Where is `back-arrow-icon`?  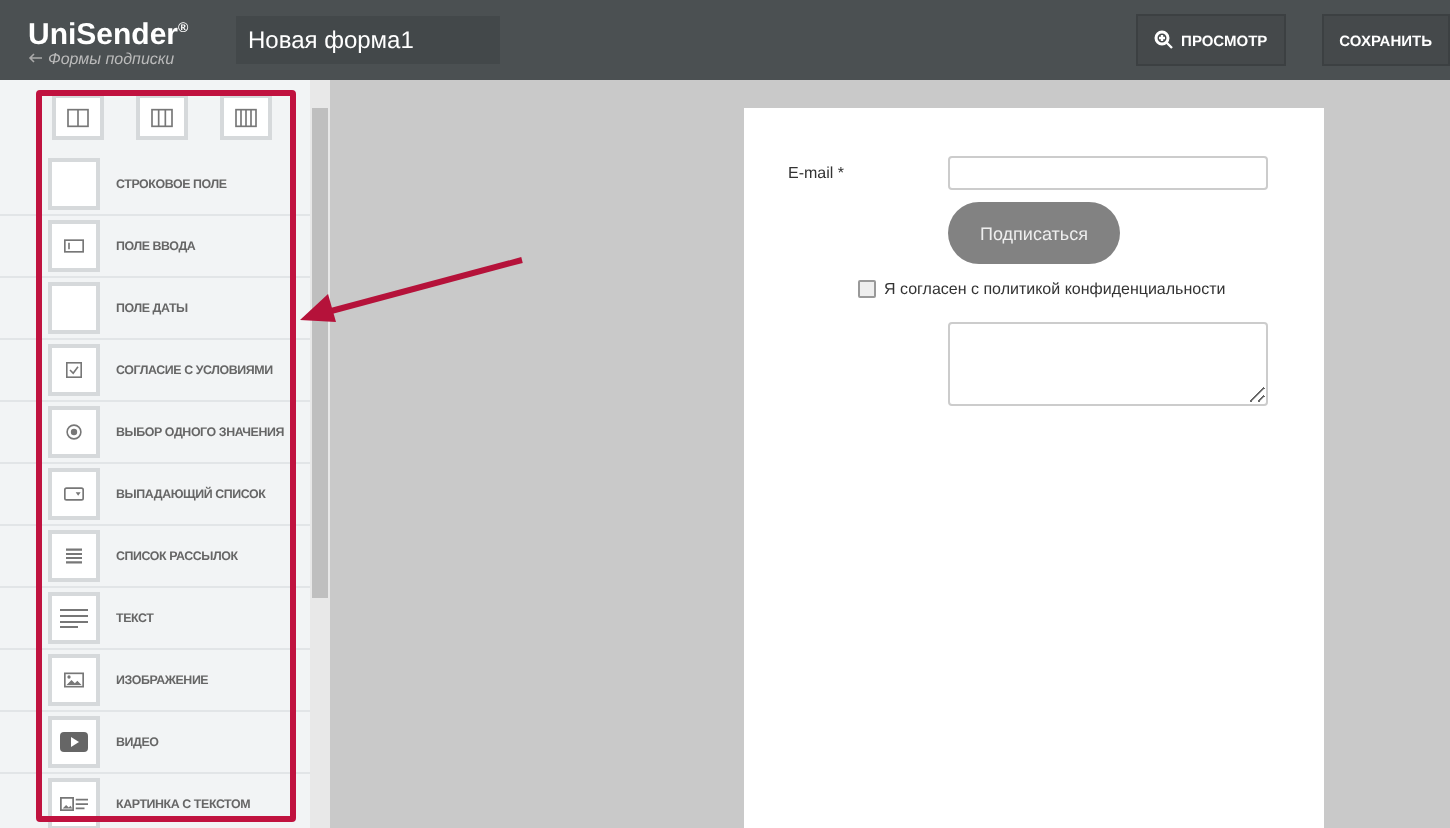 back-arrow-icon is located at coordinates (36, 58).